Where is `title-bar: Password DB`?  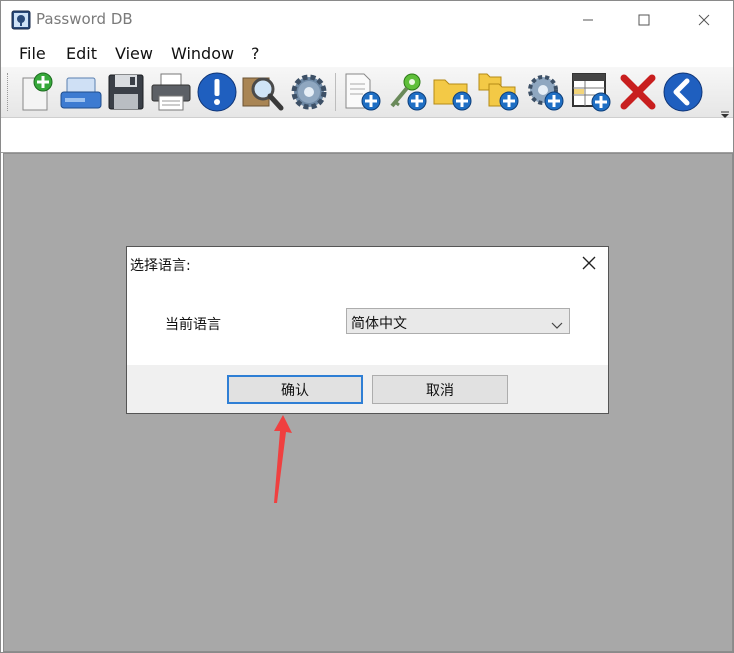 title-bar: Password DB is located at coordinates (367, 20).